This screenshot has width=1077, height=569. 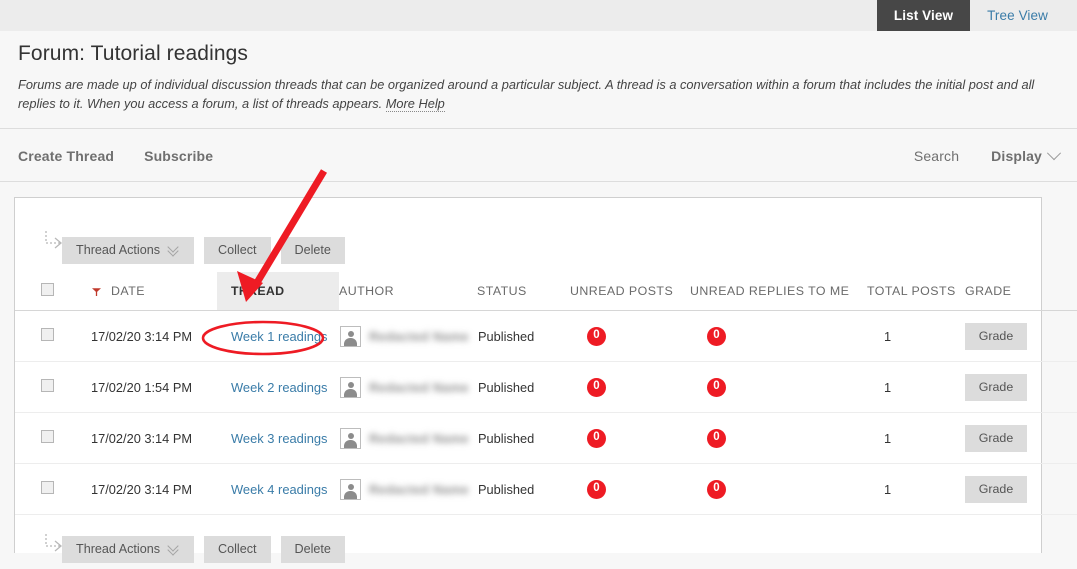 I want to click on delete-button-bottom: Delete, so click(x=312, y=549).